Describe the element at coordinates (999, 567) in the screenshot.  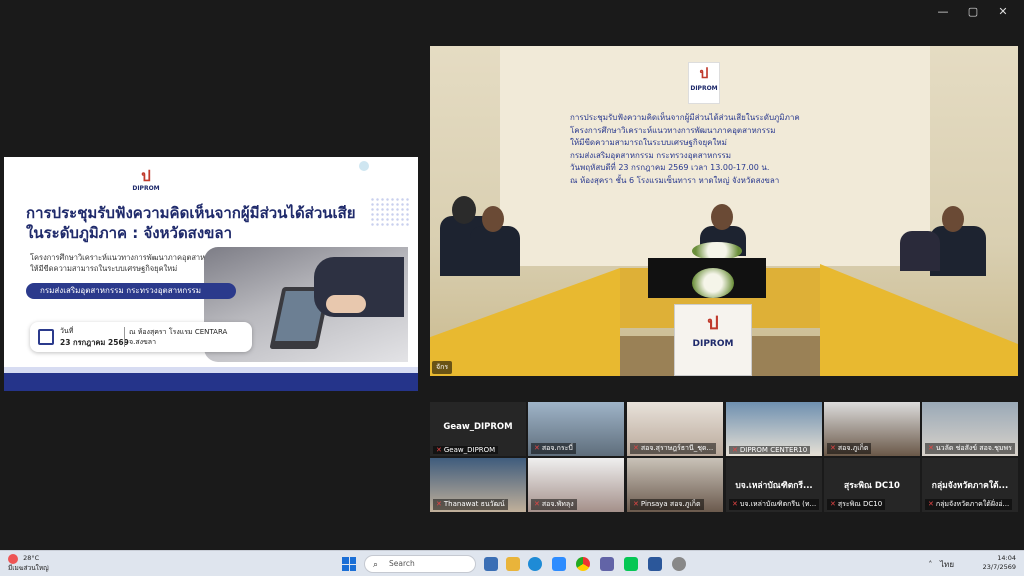
I see `clock-date: 23/7/2569` at that location.